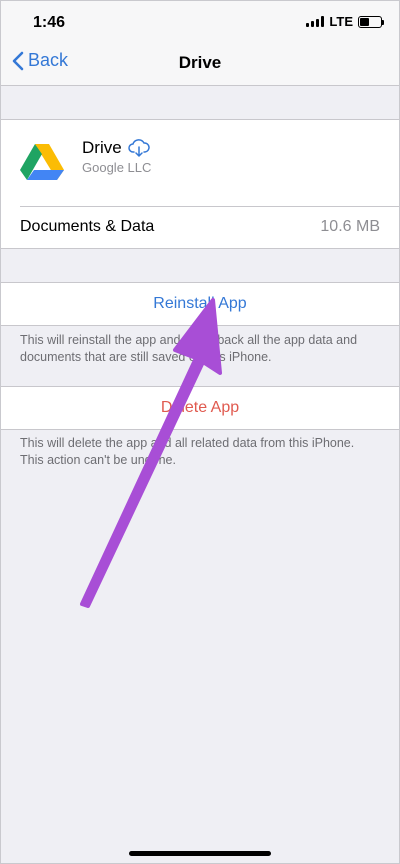 Image resolution: width=400 pixels, height=864 pixels. I want to click on signal-bars-icon, so click(315, 21).